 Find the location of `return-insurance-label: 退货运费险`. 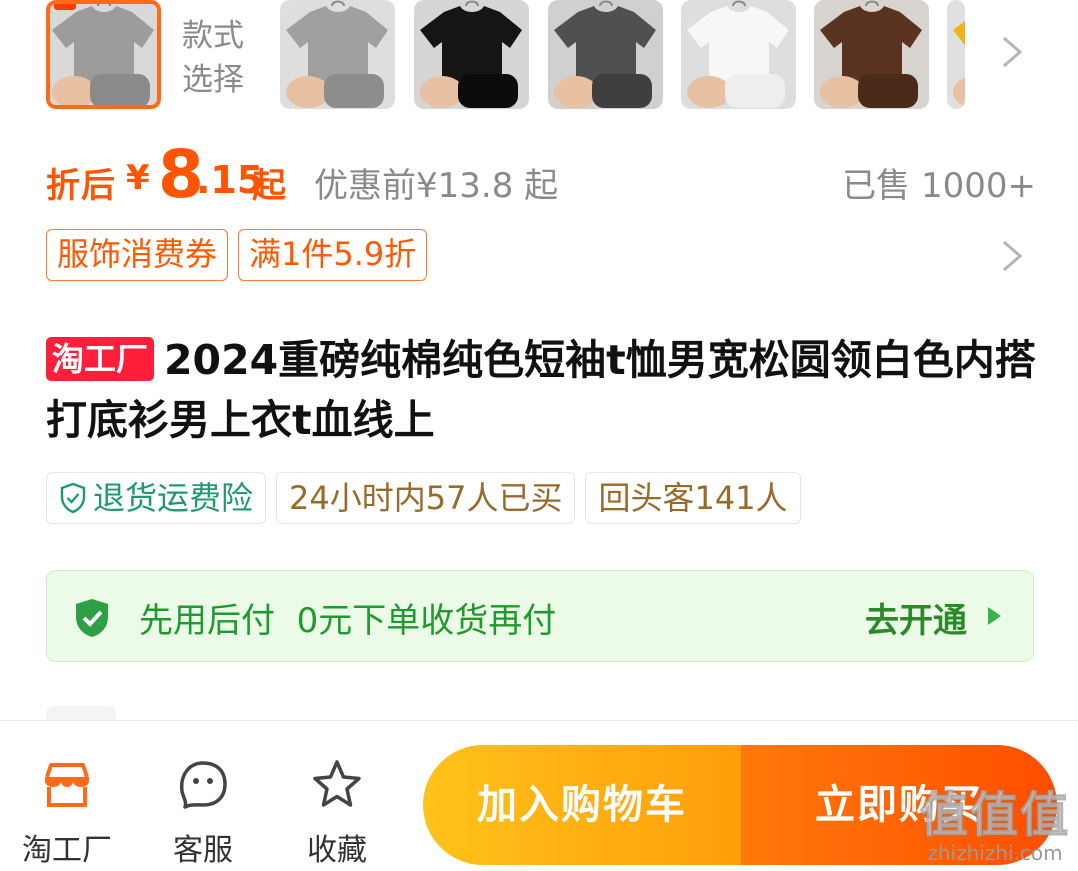

return-insurance-label: 退货运费险 is located at coordinates (173, 498).